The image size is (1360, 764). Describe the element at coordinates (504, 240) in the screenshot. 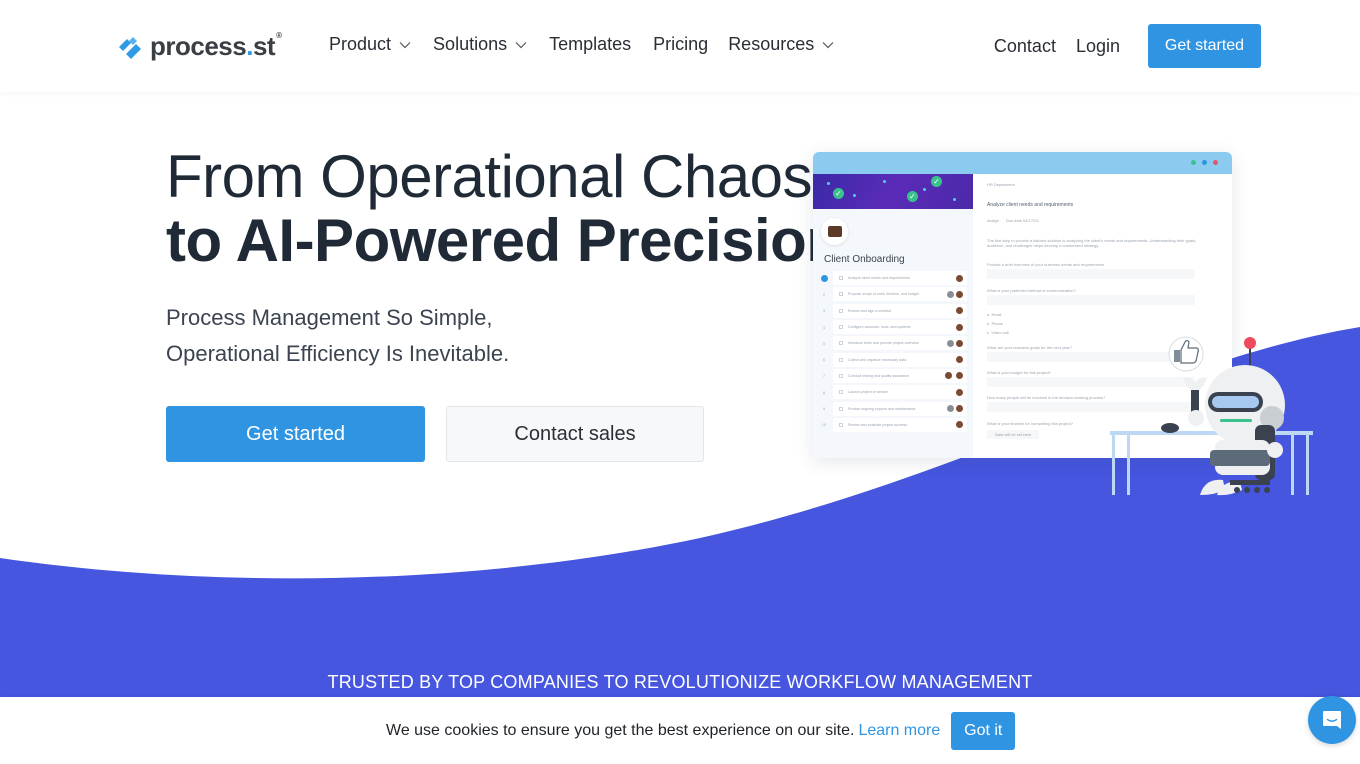

I see `hero-title-line2: to AI-Powered Precision` at that location.